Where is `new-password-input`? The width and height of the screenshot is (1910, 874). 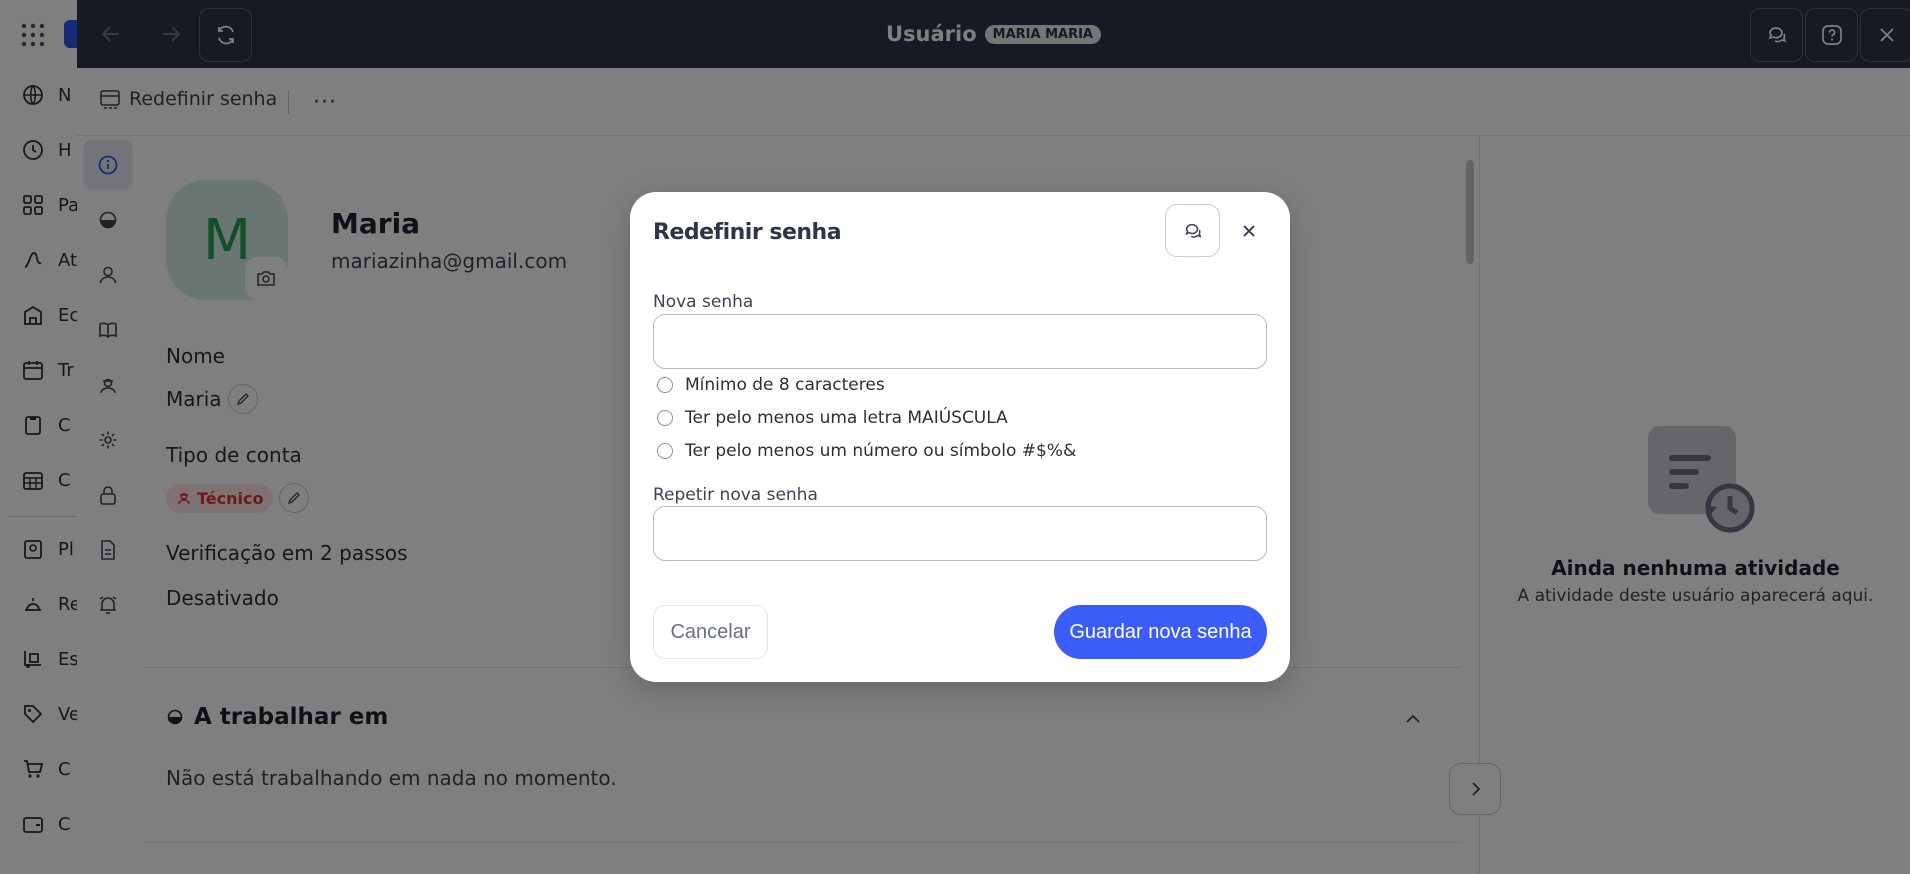 new-password-input is located at coordinates (960, 341).